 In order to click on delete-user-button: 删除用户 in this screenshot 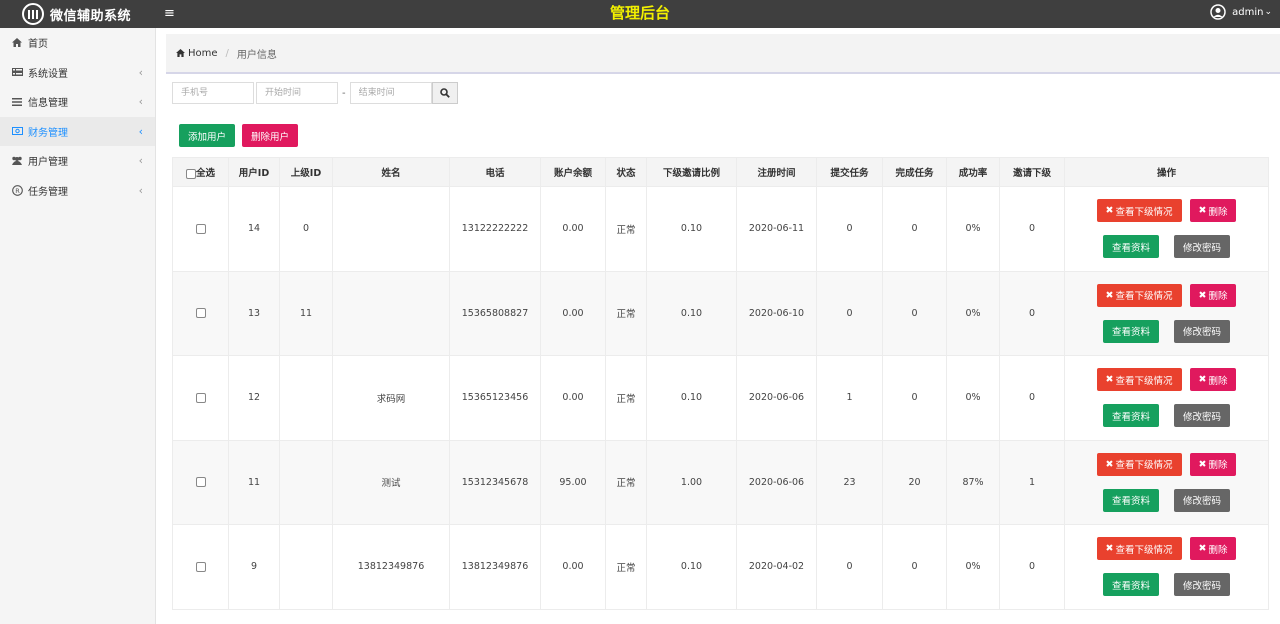, I will do `click(270, 135)`.